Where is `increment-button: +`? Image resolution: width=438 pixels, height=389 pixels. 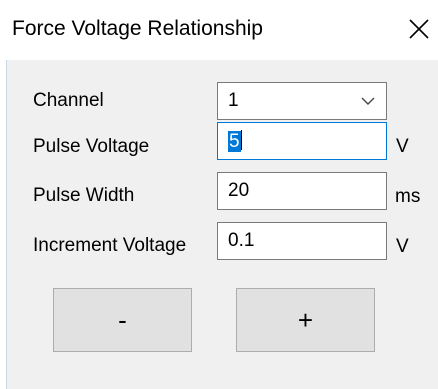 increment-button: + is located at coordinates (305, 320).